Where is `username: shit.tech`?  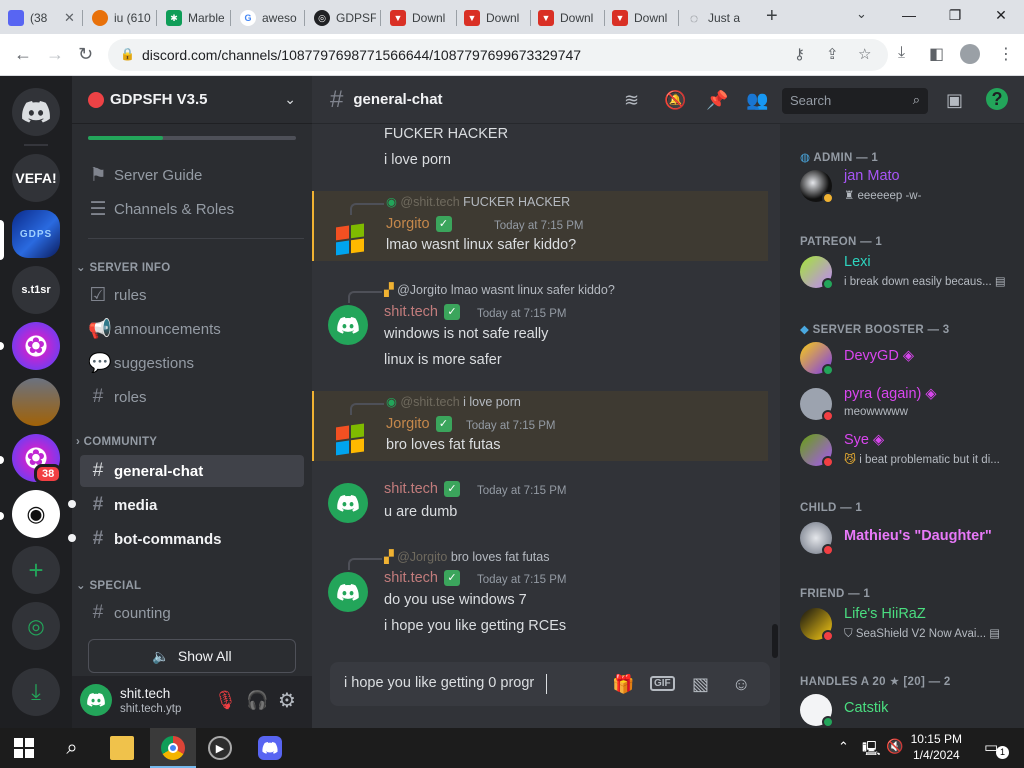 username: shit.tech is located at coordinates (145, 693).